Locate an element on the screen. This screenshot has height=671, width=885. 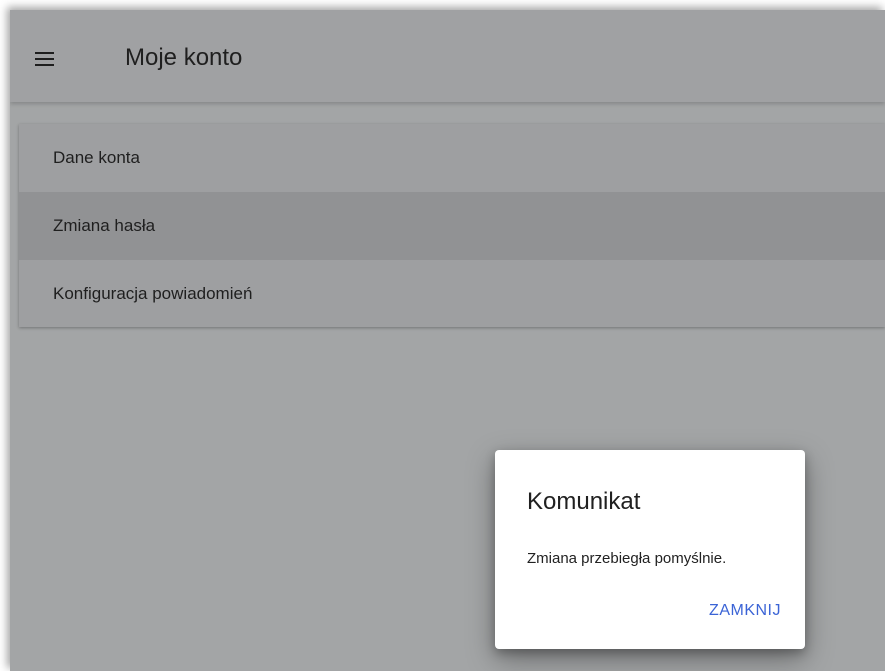
dialog-message: Zmiana przebiegła pomyślnie. is located at coordinates (627, 558).